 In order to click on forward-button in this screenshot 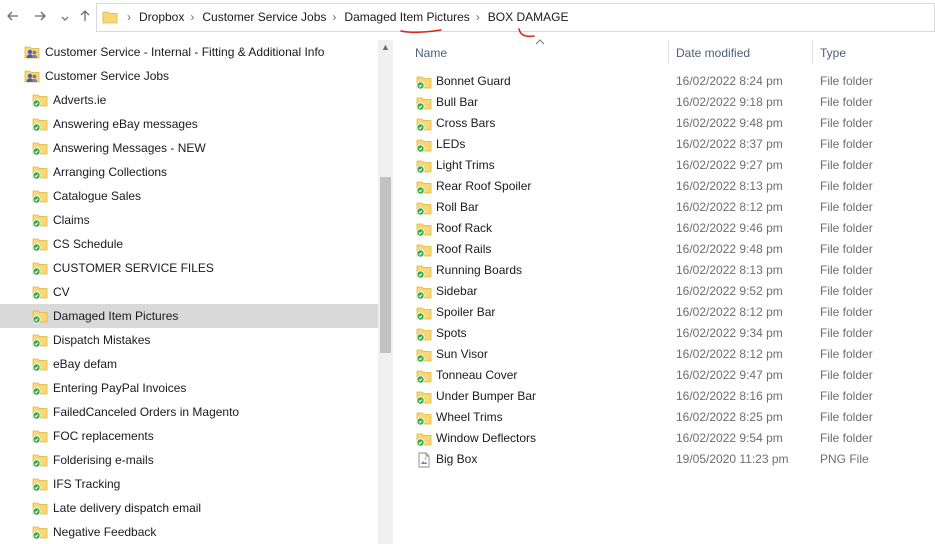, I will do `click(40, 18)`.